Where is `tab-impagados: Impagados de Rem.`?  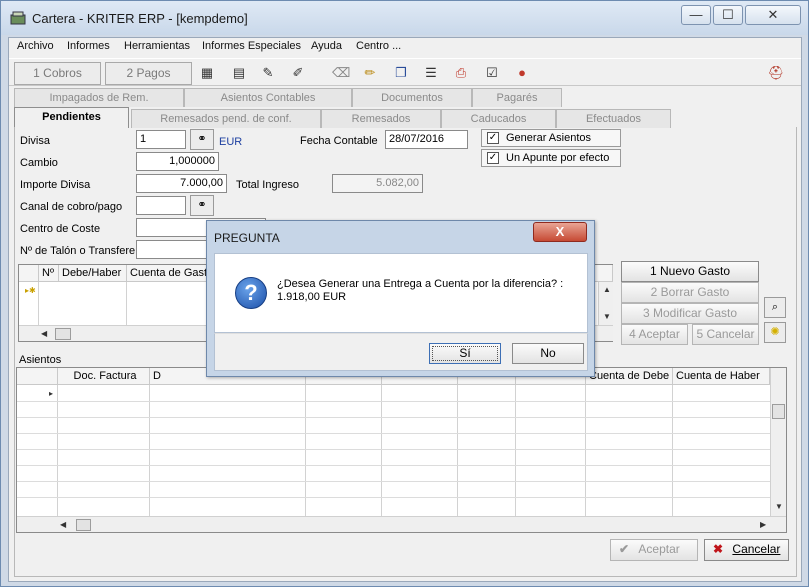
tab-impagados: Impagados de Rem. is located at coordinates (99, 97).